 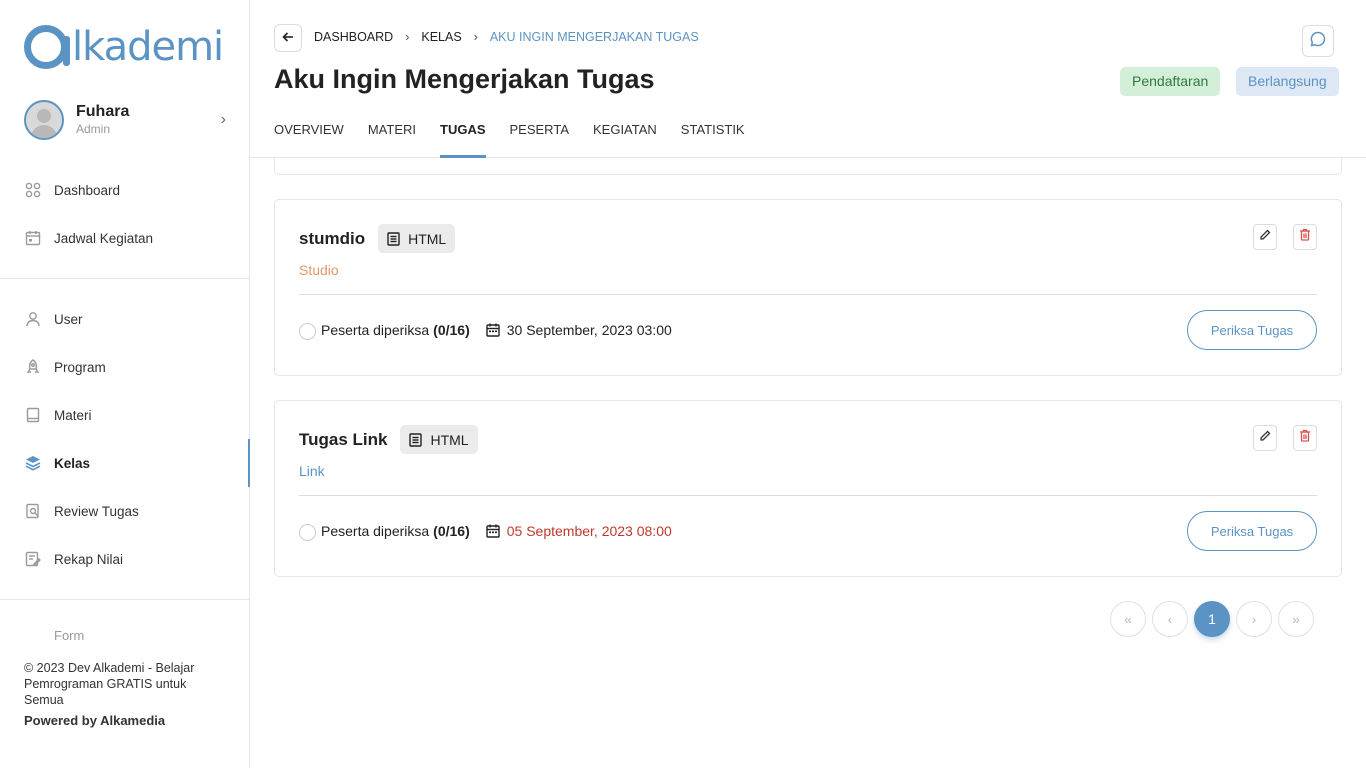 I want to click on rocket-icon, so click(x=33, y=367).